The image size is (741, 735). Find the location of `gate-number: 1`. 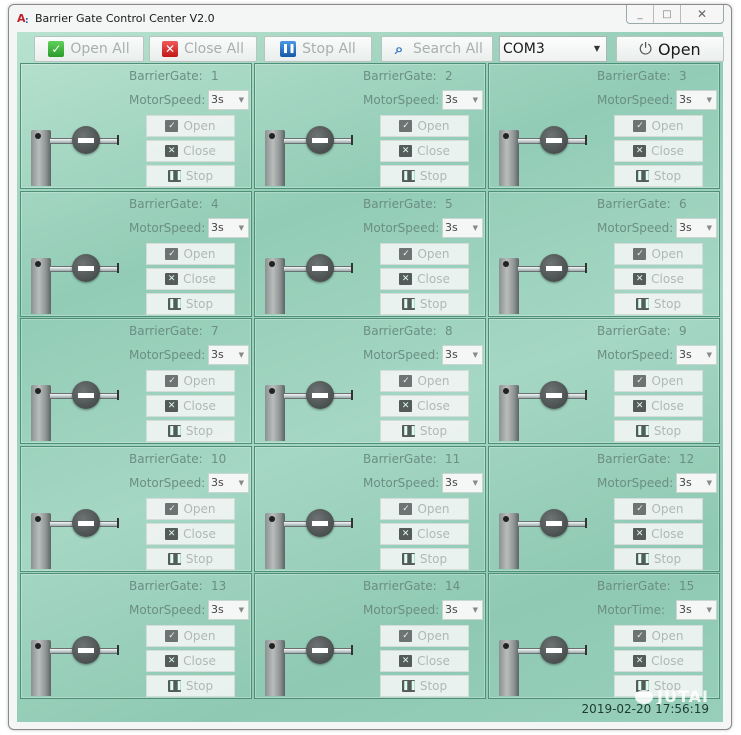

gate-number: 1 is located at coordinates (215, 76).